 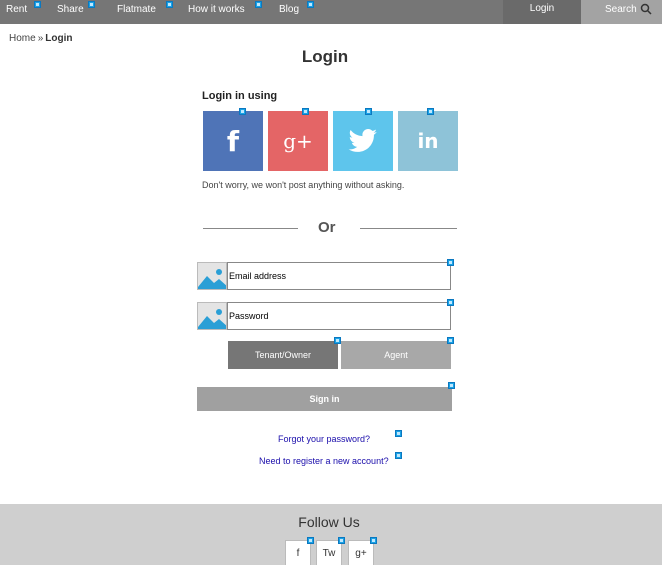 I want to click on tenant-owner-button: Tenant/Owner, so click(x=283, y=355).